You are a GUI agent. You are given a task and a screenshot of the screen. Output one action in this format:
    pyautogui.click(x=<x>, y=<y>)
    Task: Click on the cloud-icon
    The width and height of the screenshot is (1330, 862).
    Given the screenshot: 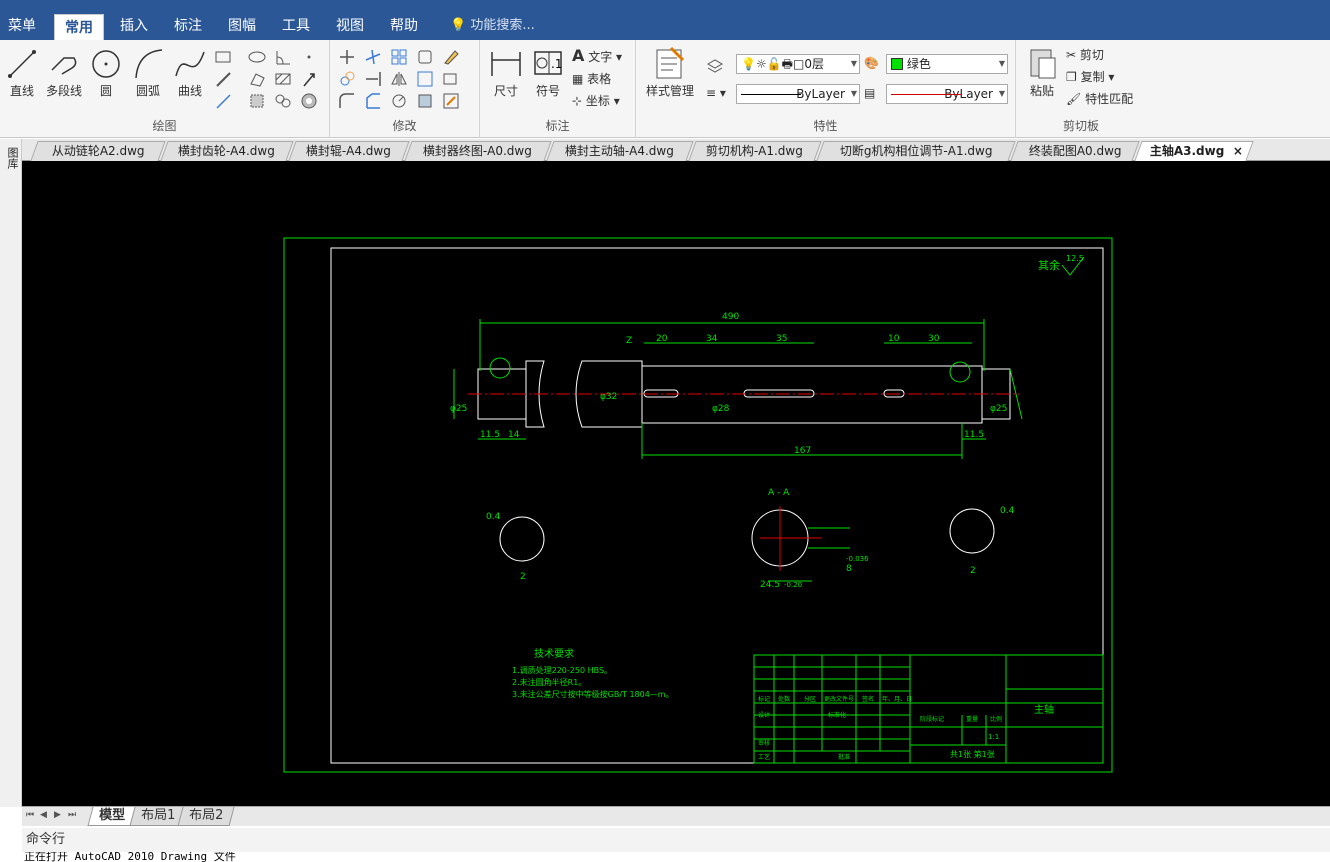 What is the action you would take?
    pyautogui.click(x=283, y=101)
    